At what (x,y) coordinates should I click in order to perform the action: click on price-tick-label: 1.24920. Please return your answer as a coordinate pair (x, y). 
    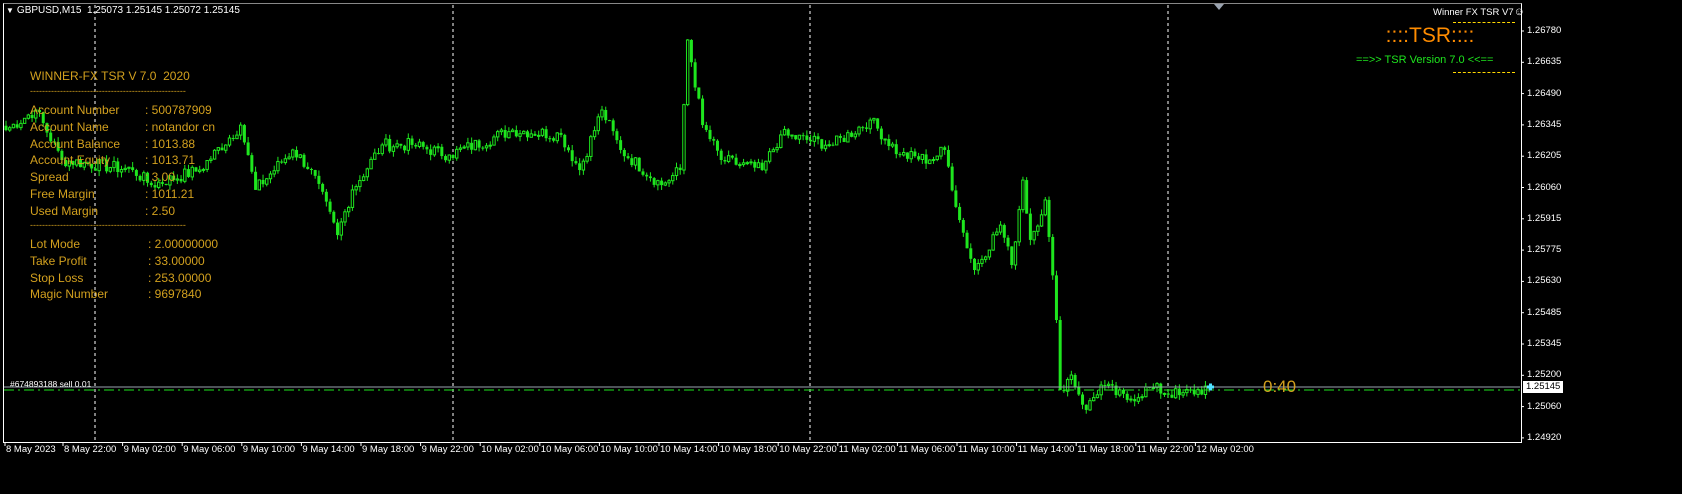
    Looking at the image, I should click on (1544, 437).